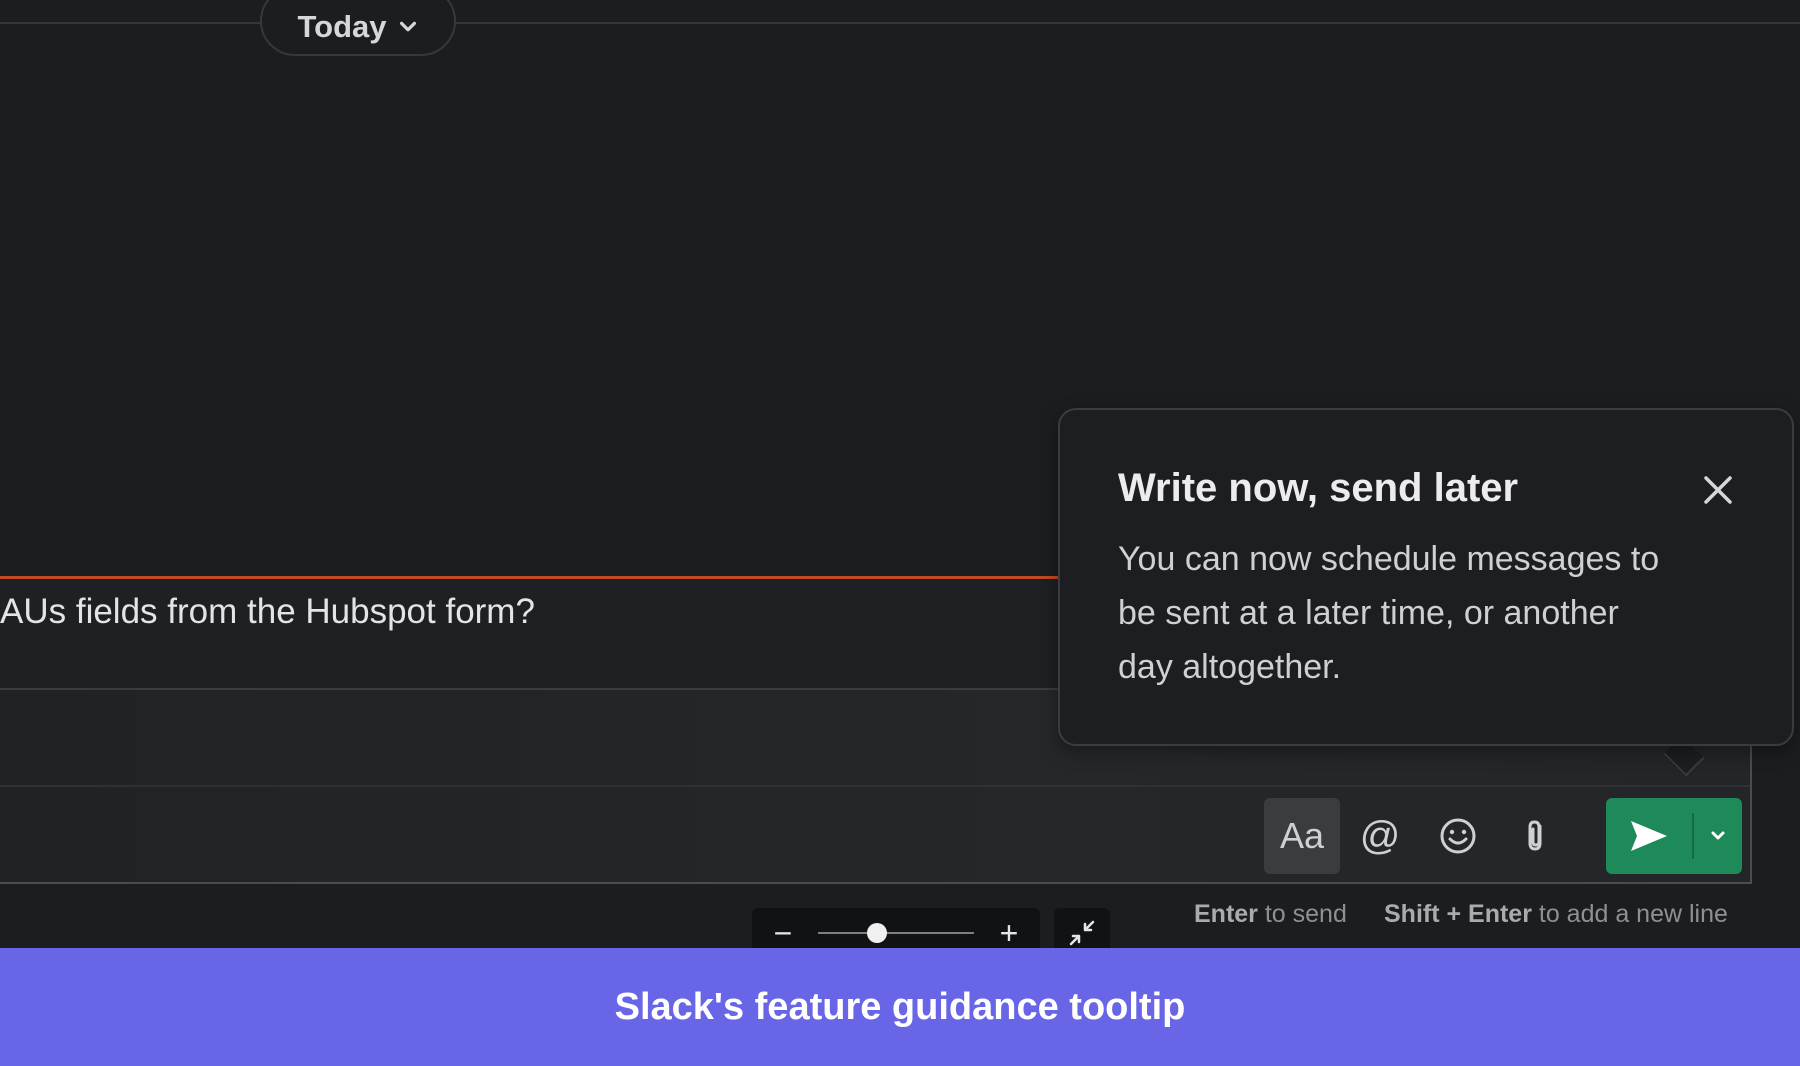 This screenshot has height=1066, width=1800. I want to click on attach-file-button, so click(1536, 836).